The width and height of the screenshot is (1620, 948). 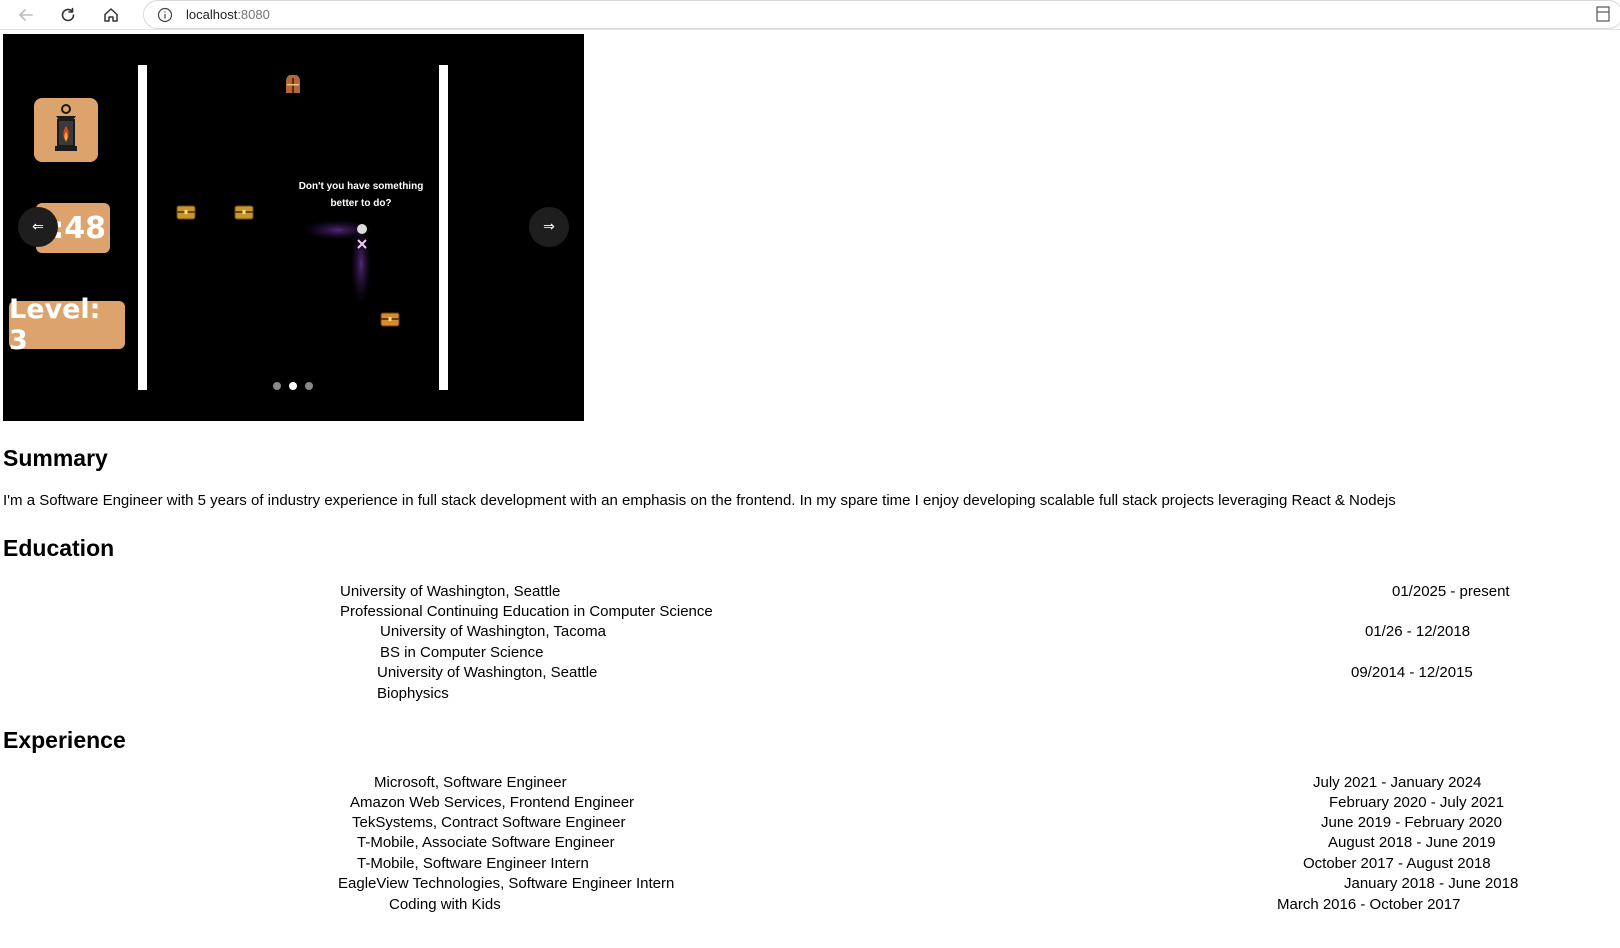 What do you see at coordinates (1412, 672) in the screenshot?
I see `education-dates: 09/2014 - 12/2015` at bounding box center [1412, 672].